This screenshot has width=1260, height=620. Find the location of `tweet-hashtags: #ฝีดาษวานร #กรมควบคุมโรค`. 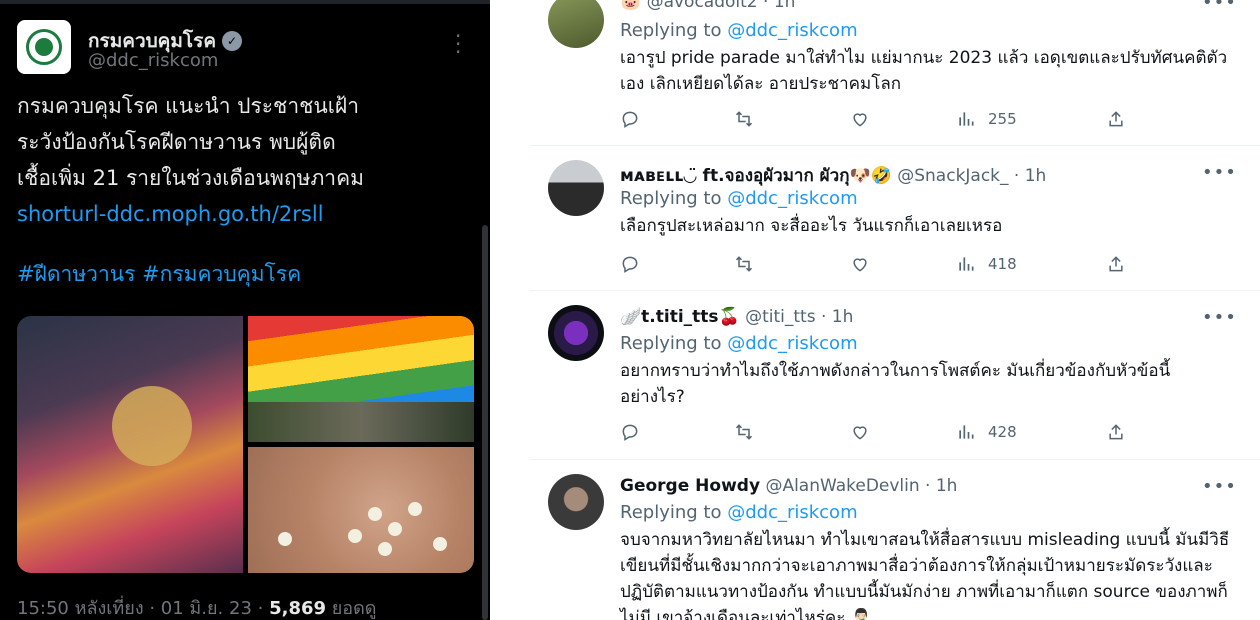

tweet-hashtags: #ฝีดาษวานร #กรมควบคุมโรค is located at coordinates (159, 274).